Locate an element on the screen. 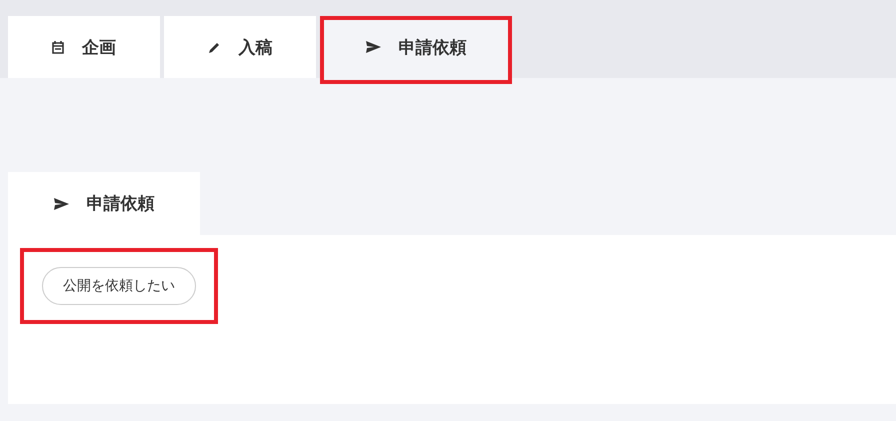 This screenshot has width=896, height=421. pencil-icon is located at coordinates (214, 47).